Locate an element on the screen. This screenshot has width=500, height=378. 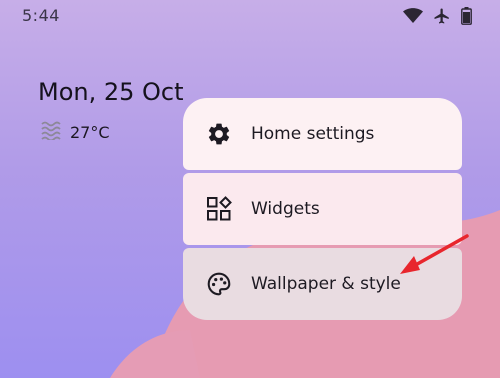
date-text: Mon, 25 Oct is located at coordinates (111, 92).